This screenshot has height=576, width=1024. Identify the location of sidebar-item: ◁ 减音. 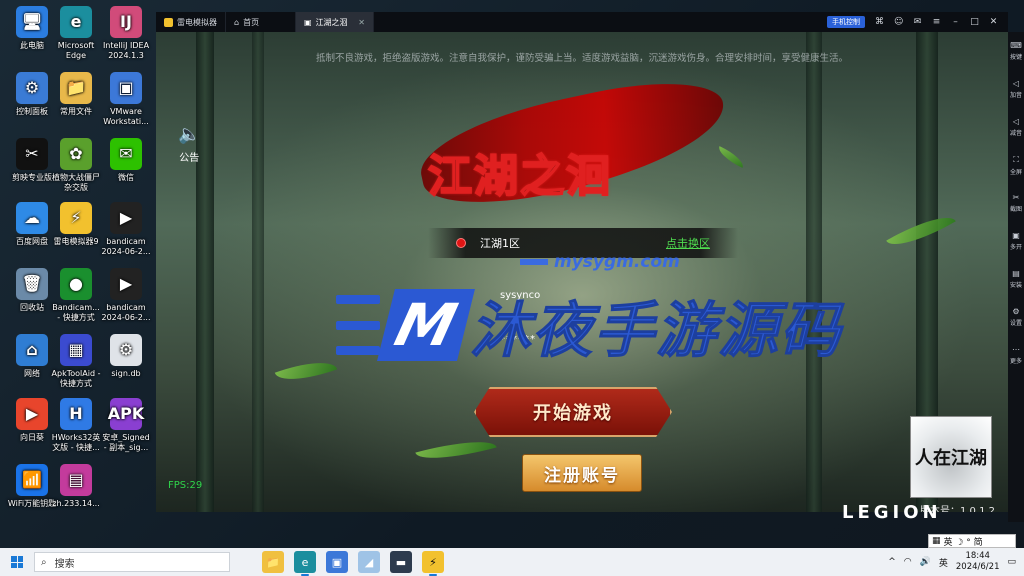
(1016, 127).